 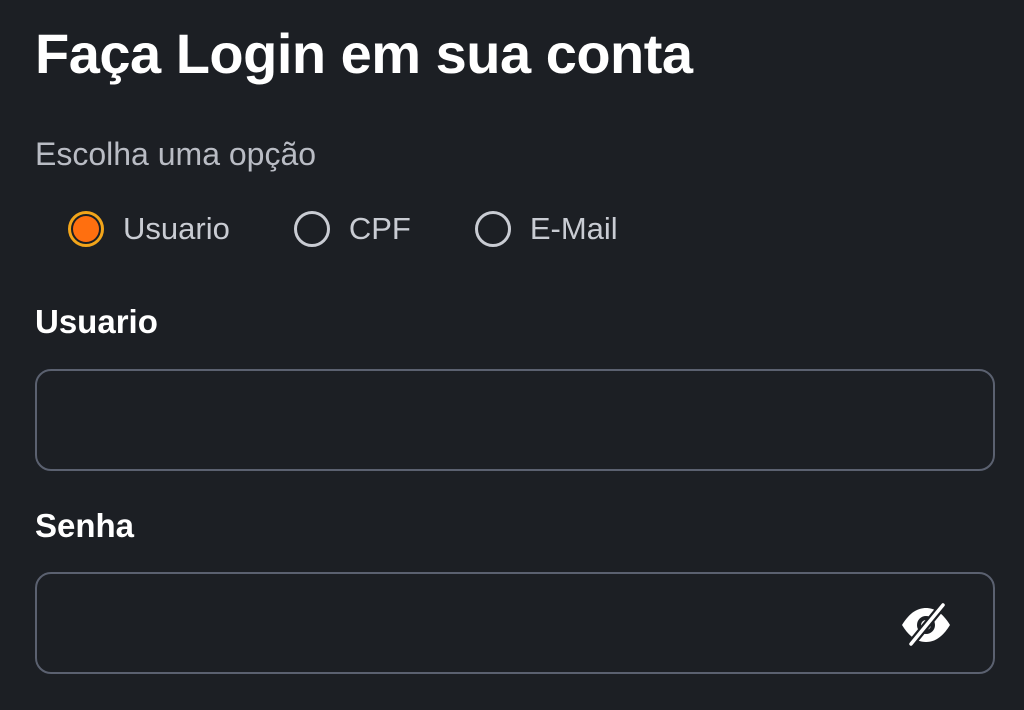 What do you see at coordinates (573, 228) in the screenshot?
I see `radio-label-email: E-Mail` at bounding box center [573, 228].